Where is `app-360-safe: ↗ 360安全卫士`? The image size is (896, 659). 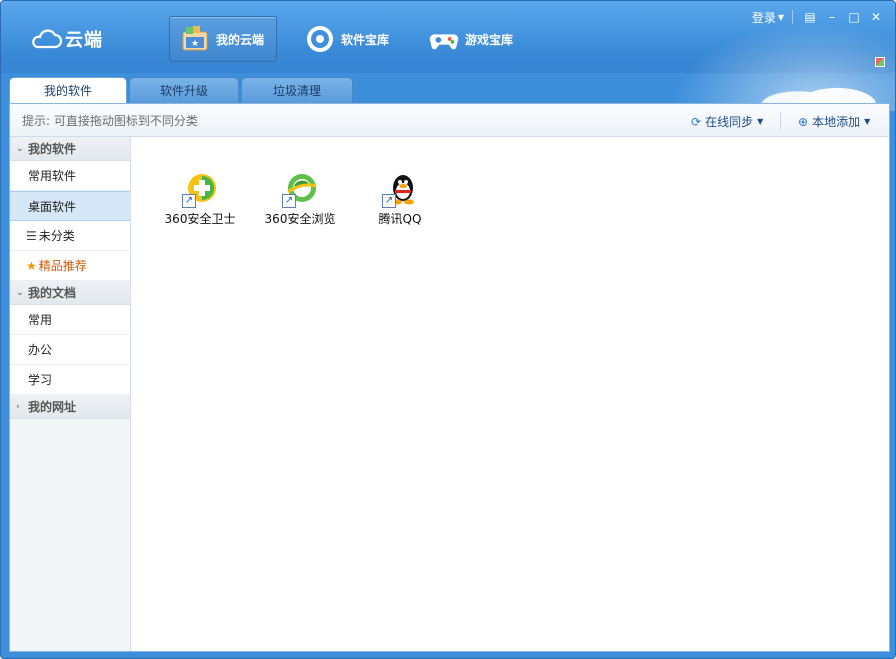
app-360-safe: ↗ 360安全卫士 is located at coordinates (200, 199).